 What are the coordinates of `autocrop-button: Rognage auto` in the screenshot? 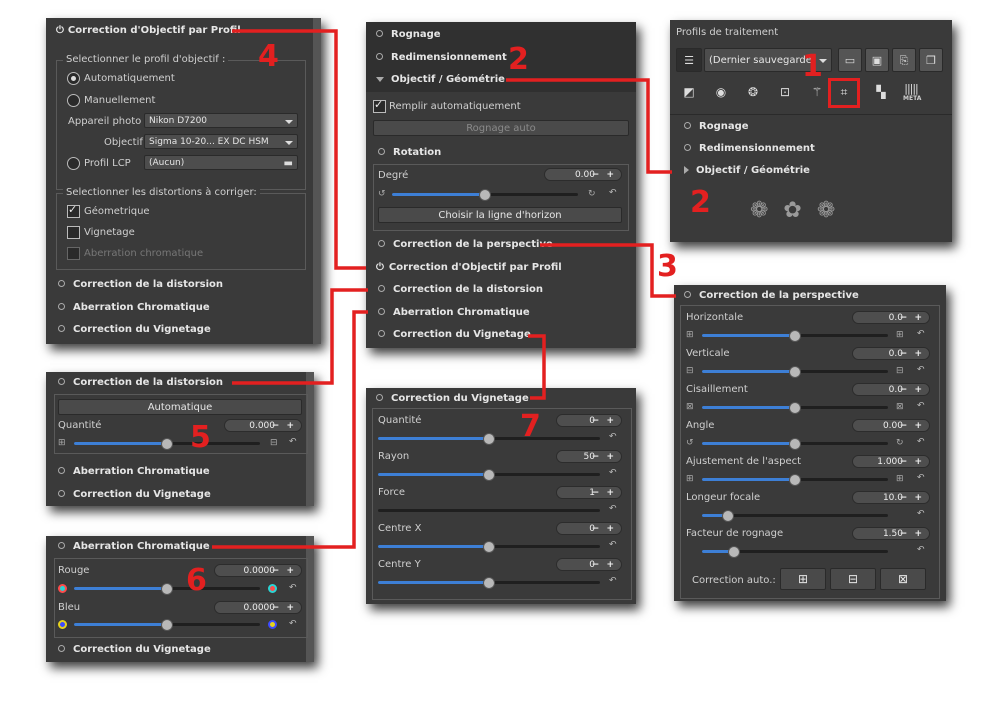 It's located at (501, 128).